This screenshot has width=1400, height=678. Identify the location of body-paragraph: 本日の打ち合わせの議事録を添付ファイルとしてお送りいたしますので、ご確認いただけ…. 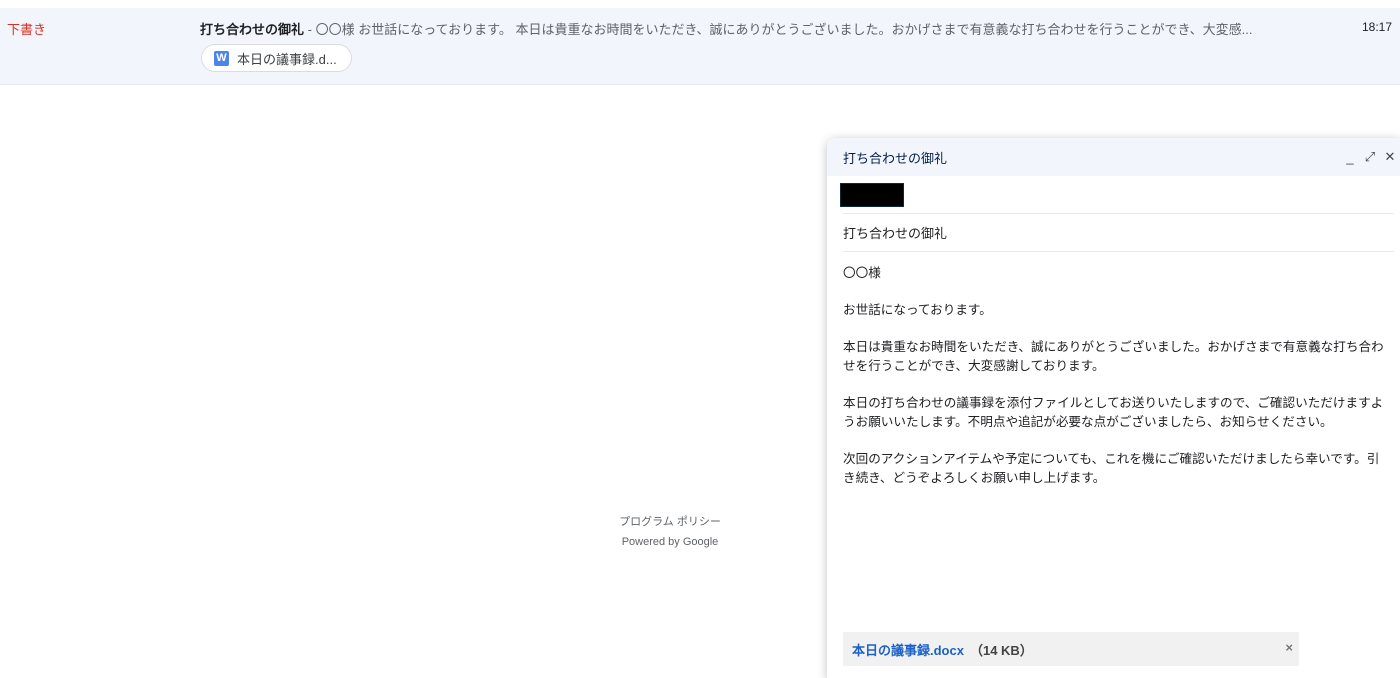
(1113, 412).